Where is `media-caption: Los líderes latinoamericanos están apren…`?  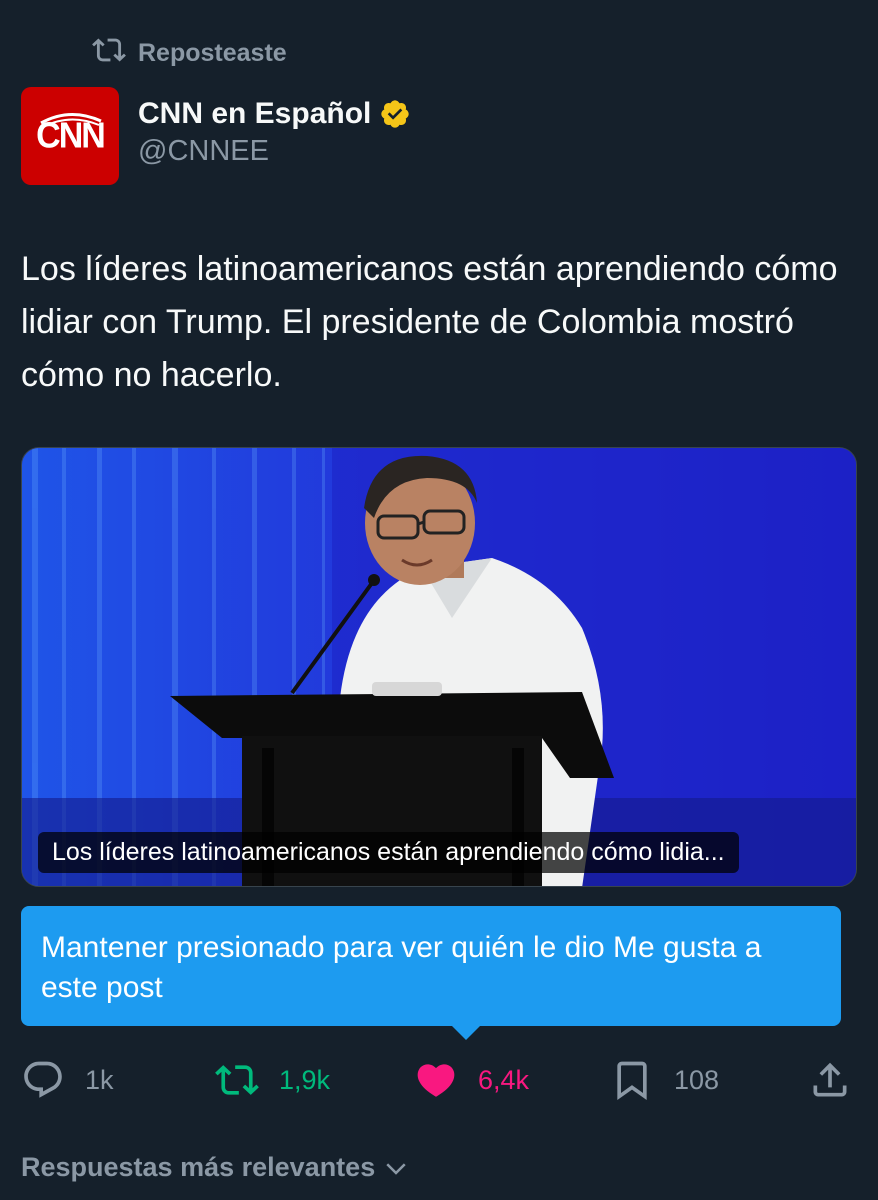
media-caption: Los líderes latinoamericanos están apren… is located at coordinates (388, 852).